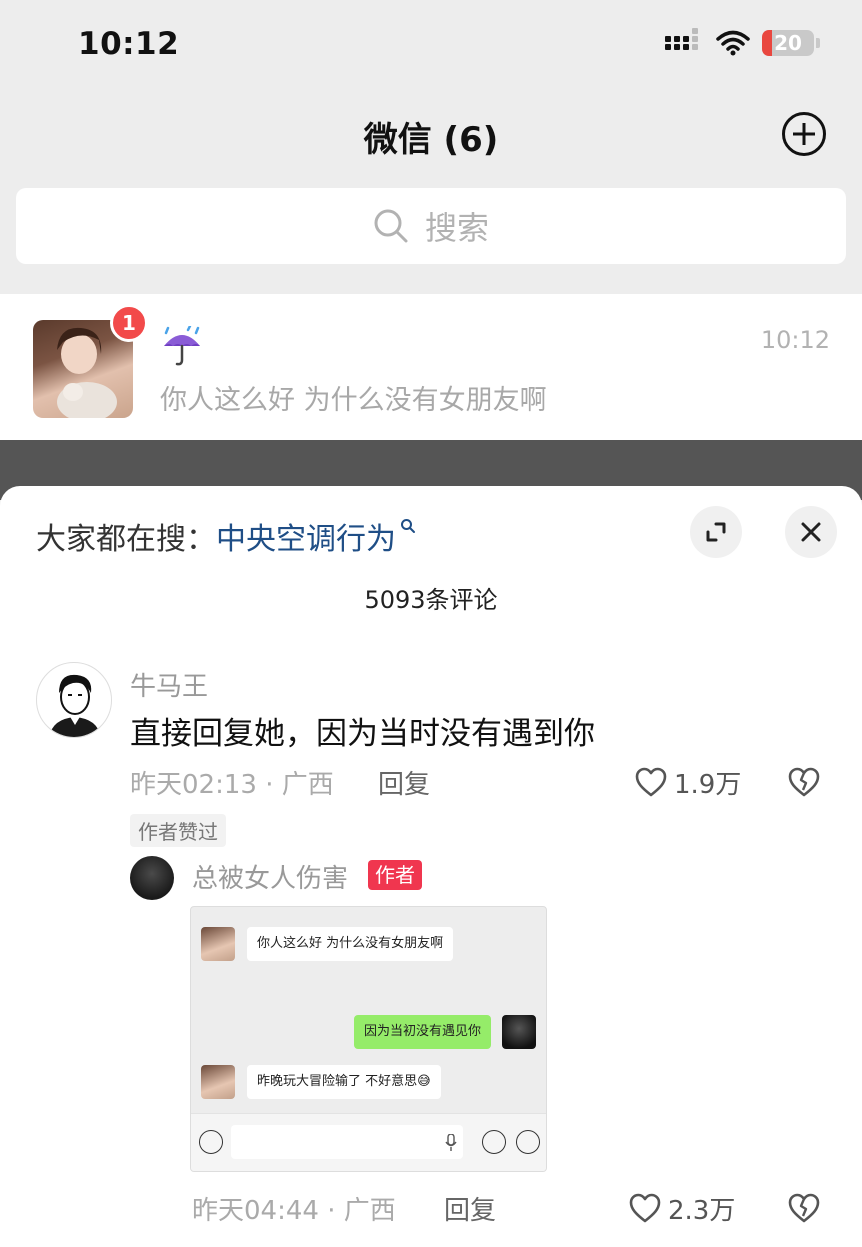 Image resolution: width=862 pixels, height=1247 pixels. I want to click on emoji-icon, so click(494, 1142).